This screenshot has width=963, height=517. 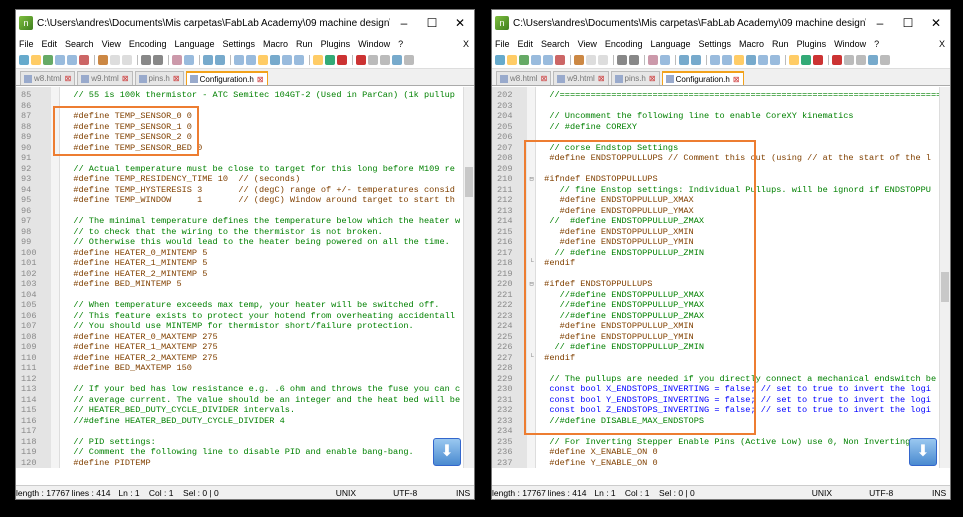 What do you see at coordinates (194, 44) in the screenshot?
I see `menu-item-language: Language` at bounding box center [194, 44].